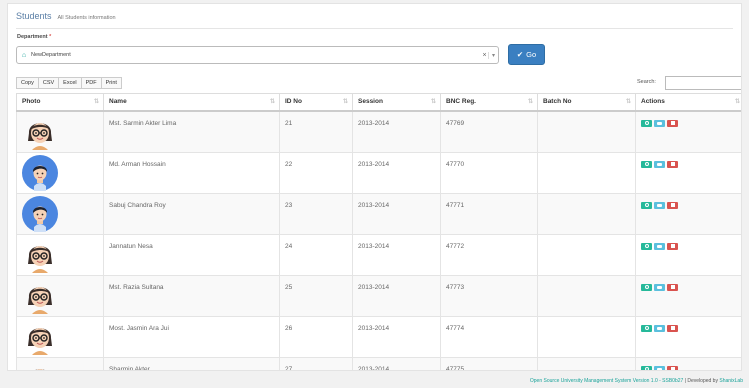  I want to click on department-selected-value: NewDepartment, so click(51, 55).